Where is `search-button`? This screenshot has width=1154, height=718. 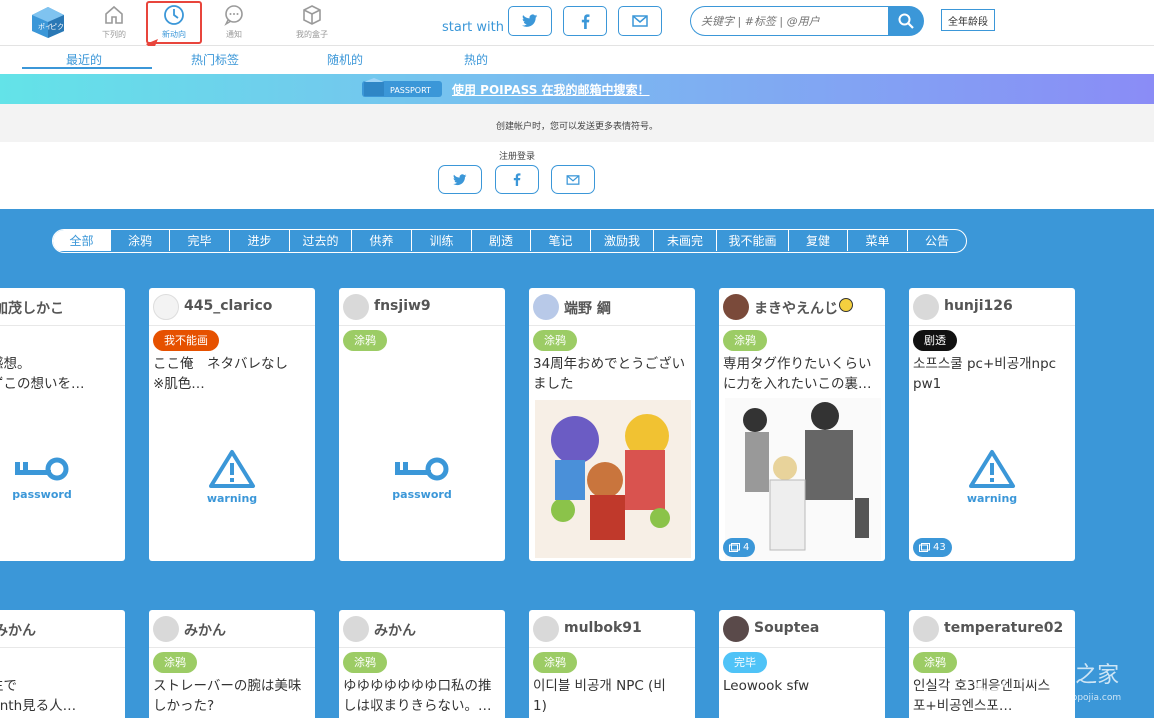 search-button is located at coordinates (906, 21).